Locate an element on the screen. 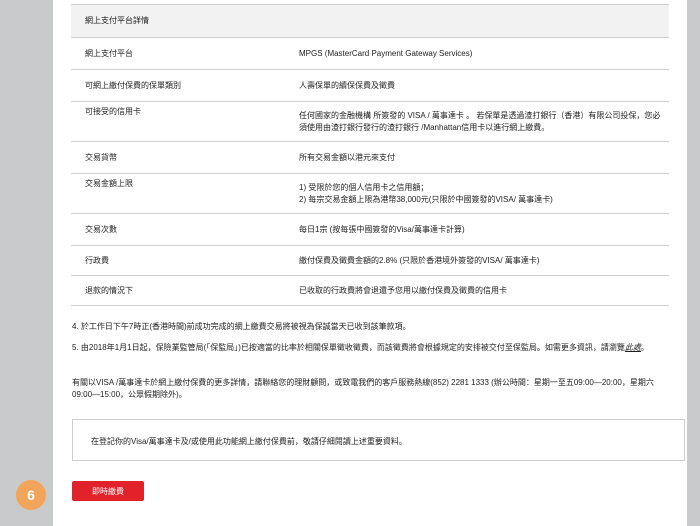 The height and width of the screenshot is (526, 700). pay-now-button: 即時繳費 is located at coordinates (108, 491).